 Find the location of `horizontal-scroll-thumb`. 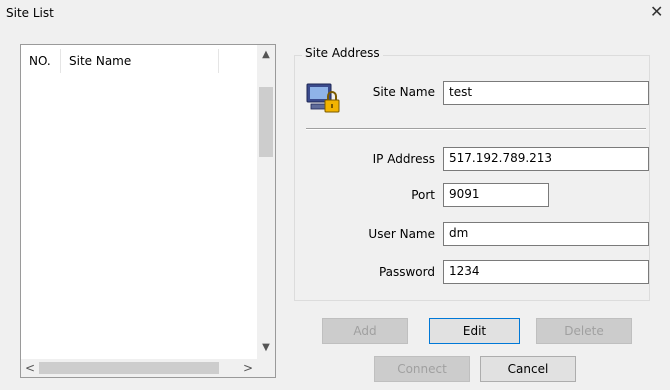

horizontal-scroll-thumb is located at coordinates (129, 368).